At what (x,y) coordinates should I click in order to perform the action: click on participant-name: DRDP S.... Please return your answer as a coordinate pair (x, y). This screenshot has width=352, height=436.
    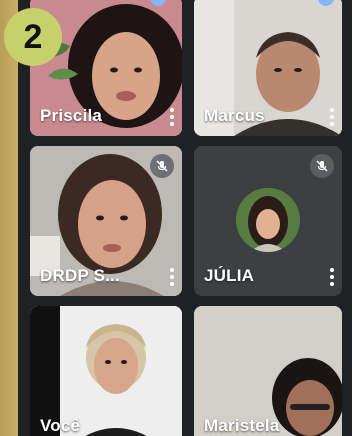
    Looking at the image, I should click on (80, 275).